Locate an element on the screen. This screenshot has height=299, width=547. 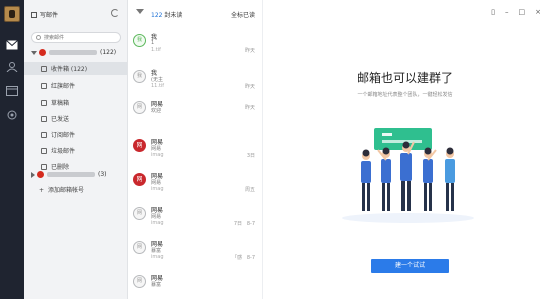
message-date: 3日 is located at coordinates (250, 156).